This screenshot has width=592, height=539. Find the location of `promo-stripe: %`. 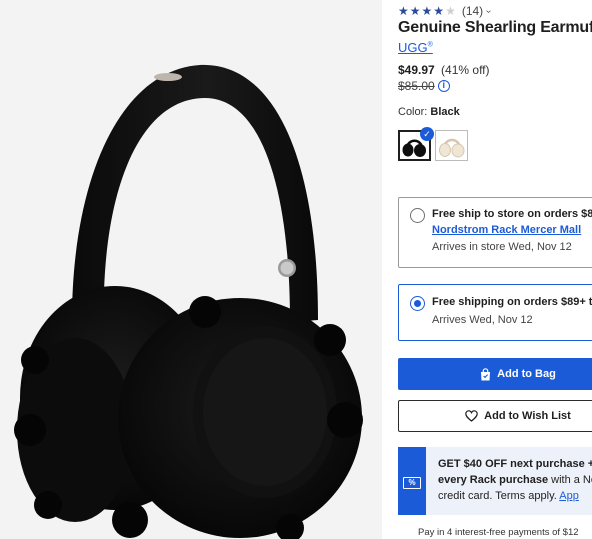

promo-stripe: % is located at coordinates (412, 481).